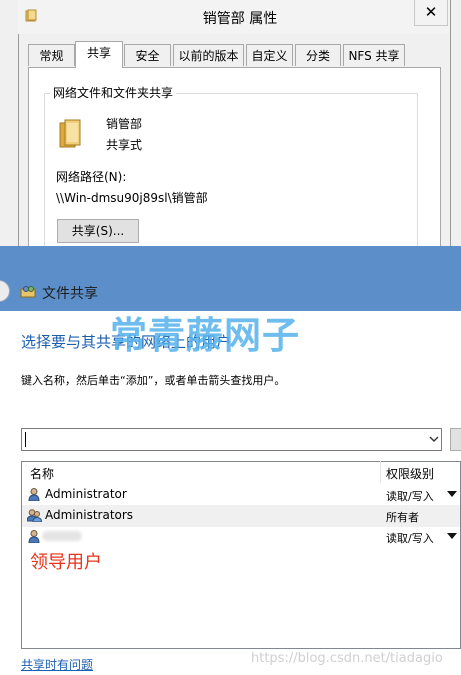  What do you see at coordinates (86, 494) in the screenshot?
I see `list-item-name: Administrator` at bounding box center [86, 494].